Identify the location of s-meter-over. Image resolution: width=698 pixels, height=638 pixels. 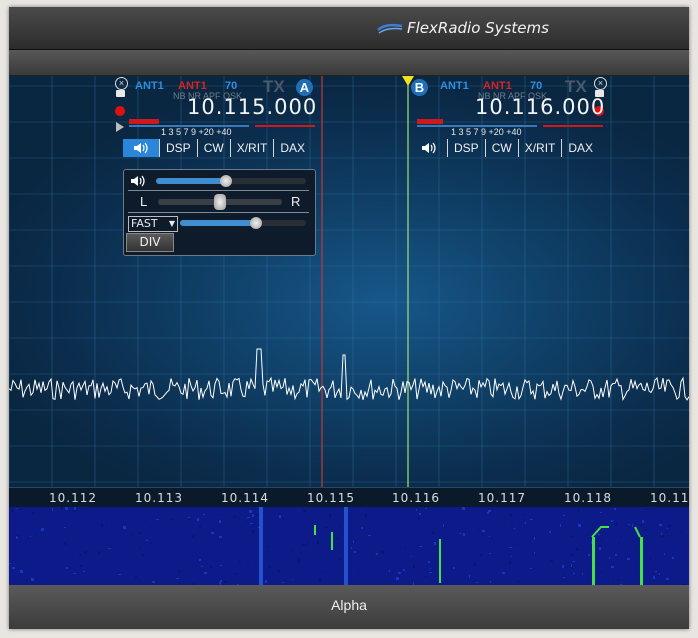
(285, 126).